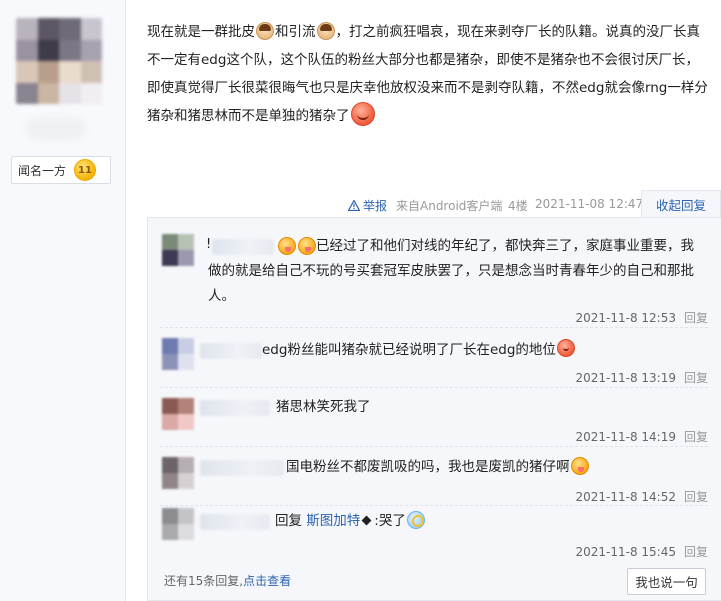 Image resolution: width=721 pixels, height=601 pixels. I want to click on warning-triangle-icon, so click(354, 205).